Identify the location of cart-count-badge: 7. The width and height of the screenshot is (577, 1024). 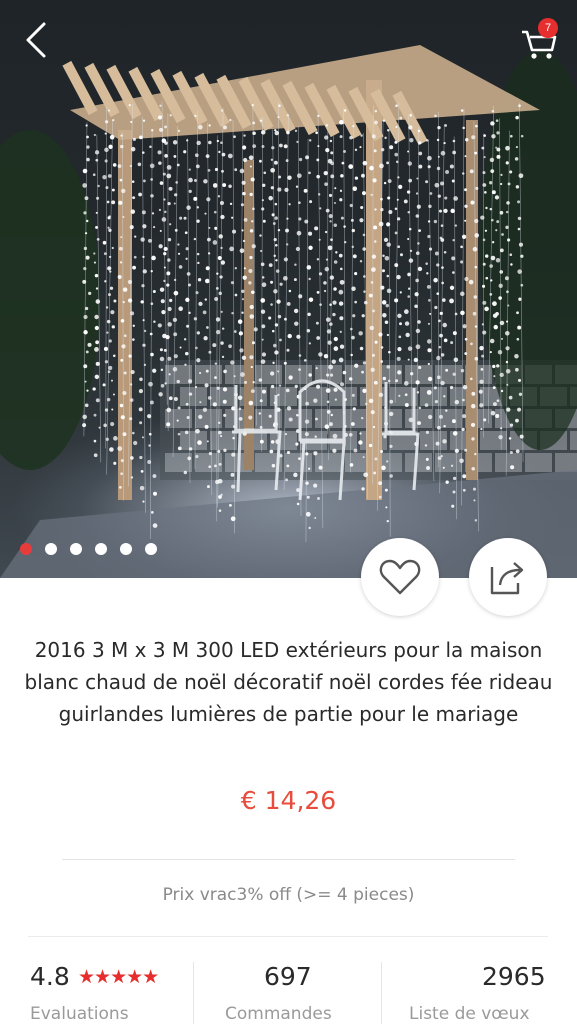
(548, 28).